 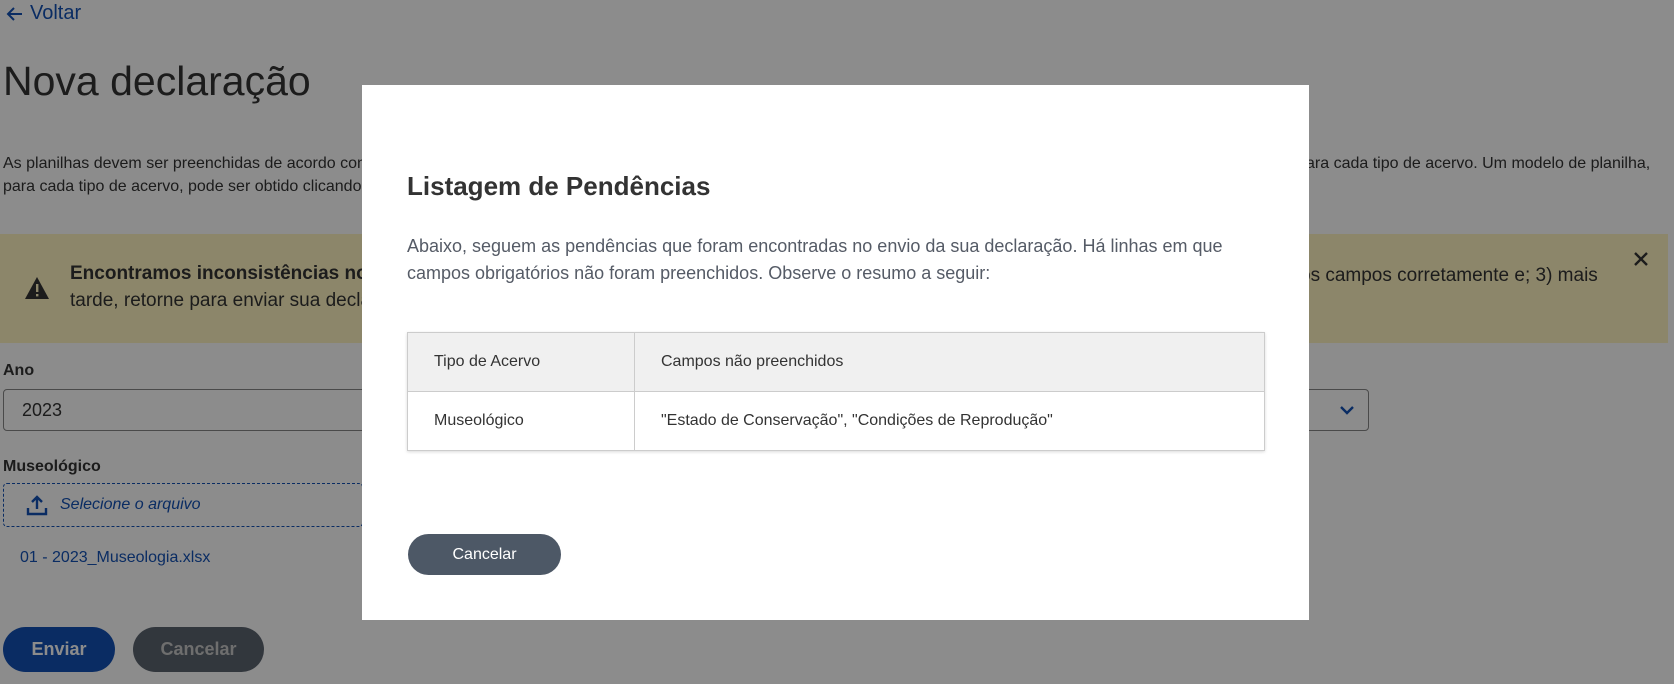 What do you see at coordinates (484, 554) in the screenshot?
I see `dialog-cancel-button: Cancelar` at bounding box center [484, 554].